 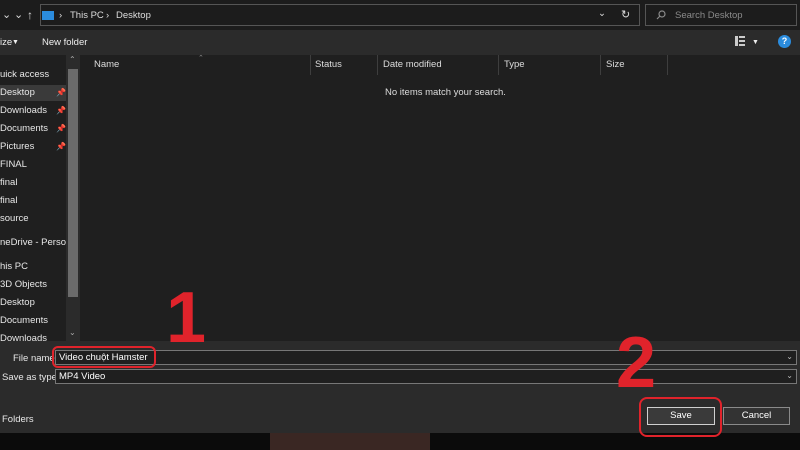 I want to click on sidebar-item-final-2: final, so click(x=8, y=201).